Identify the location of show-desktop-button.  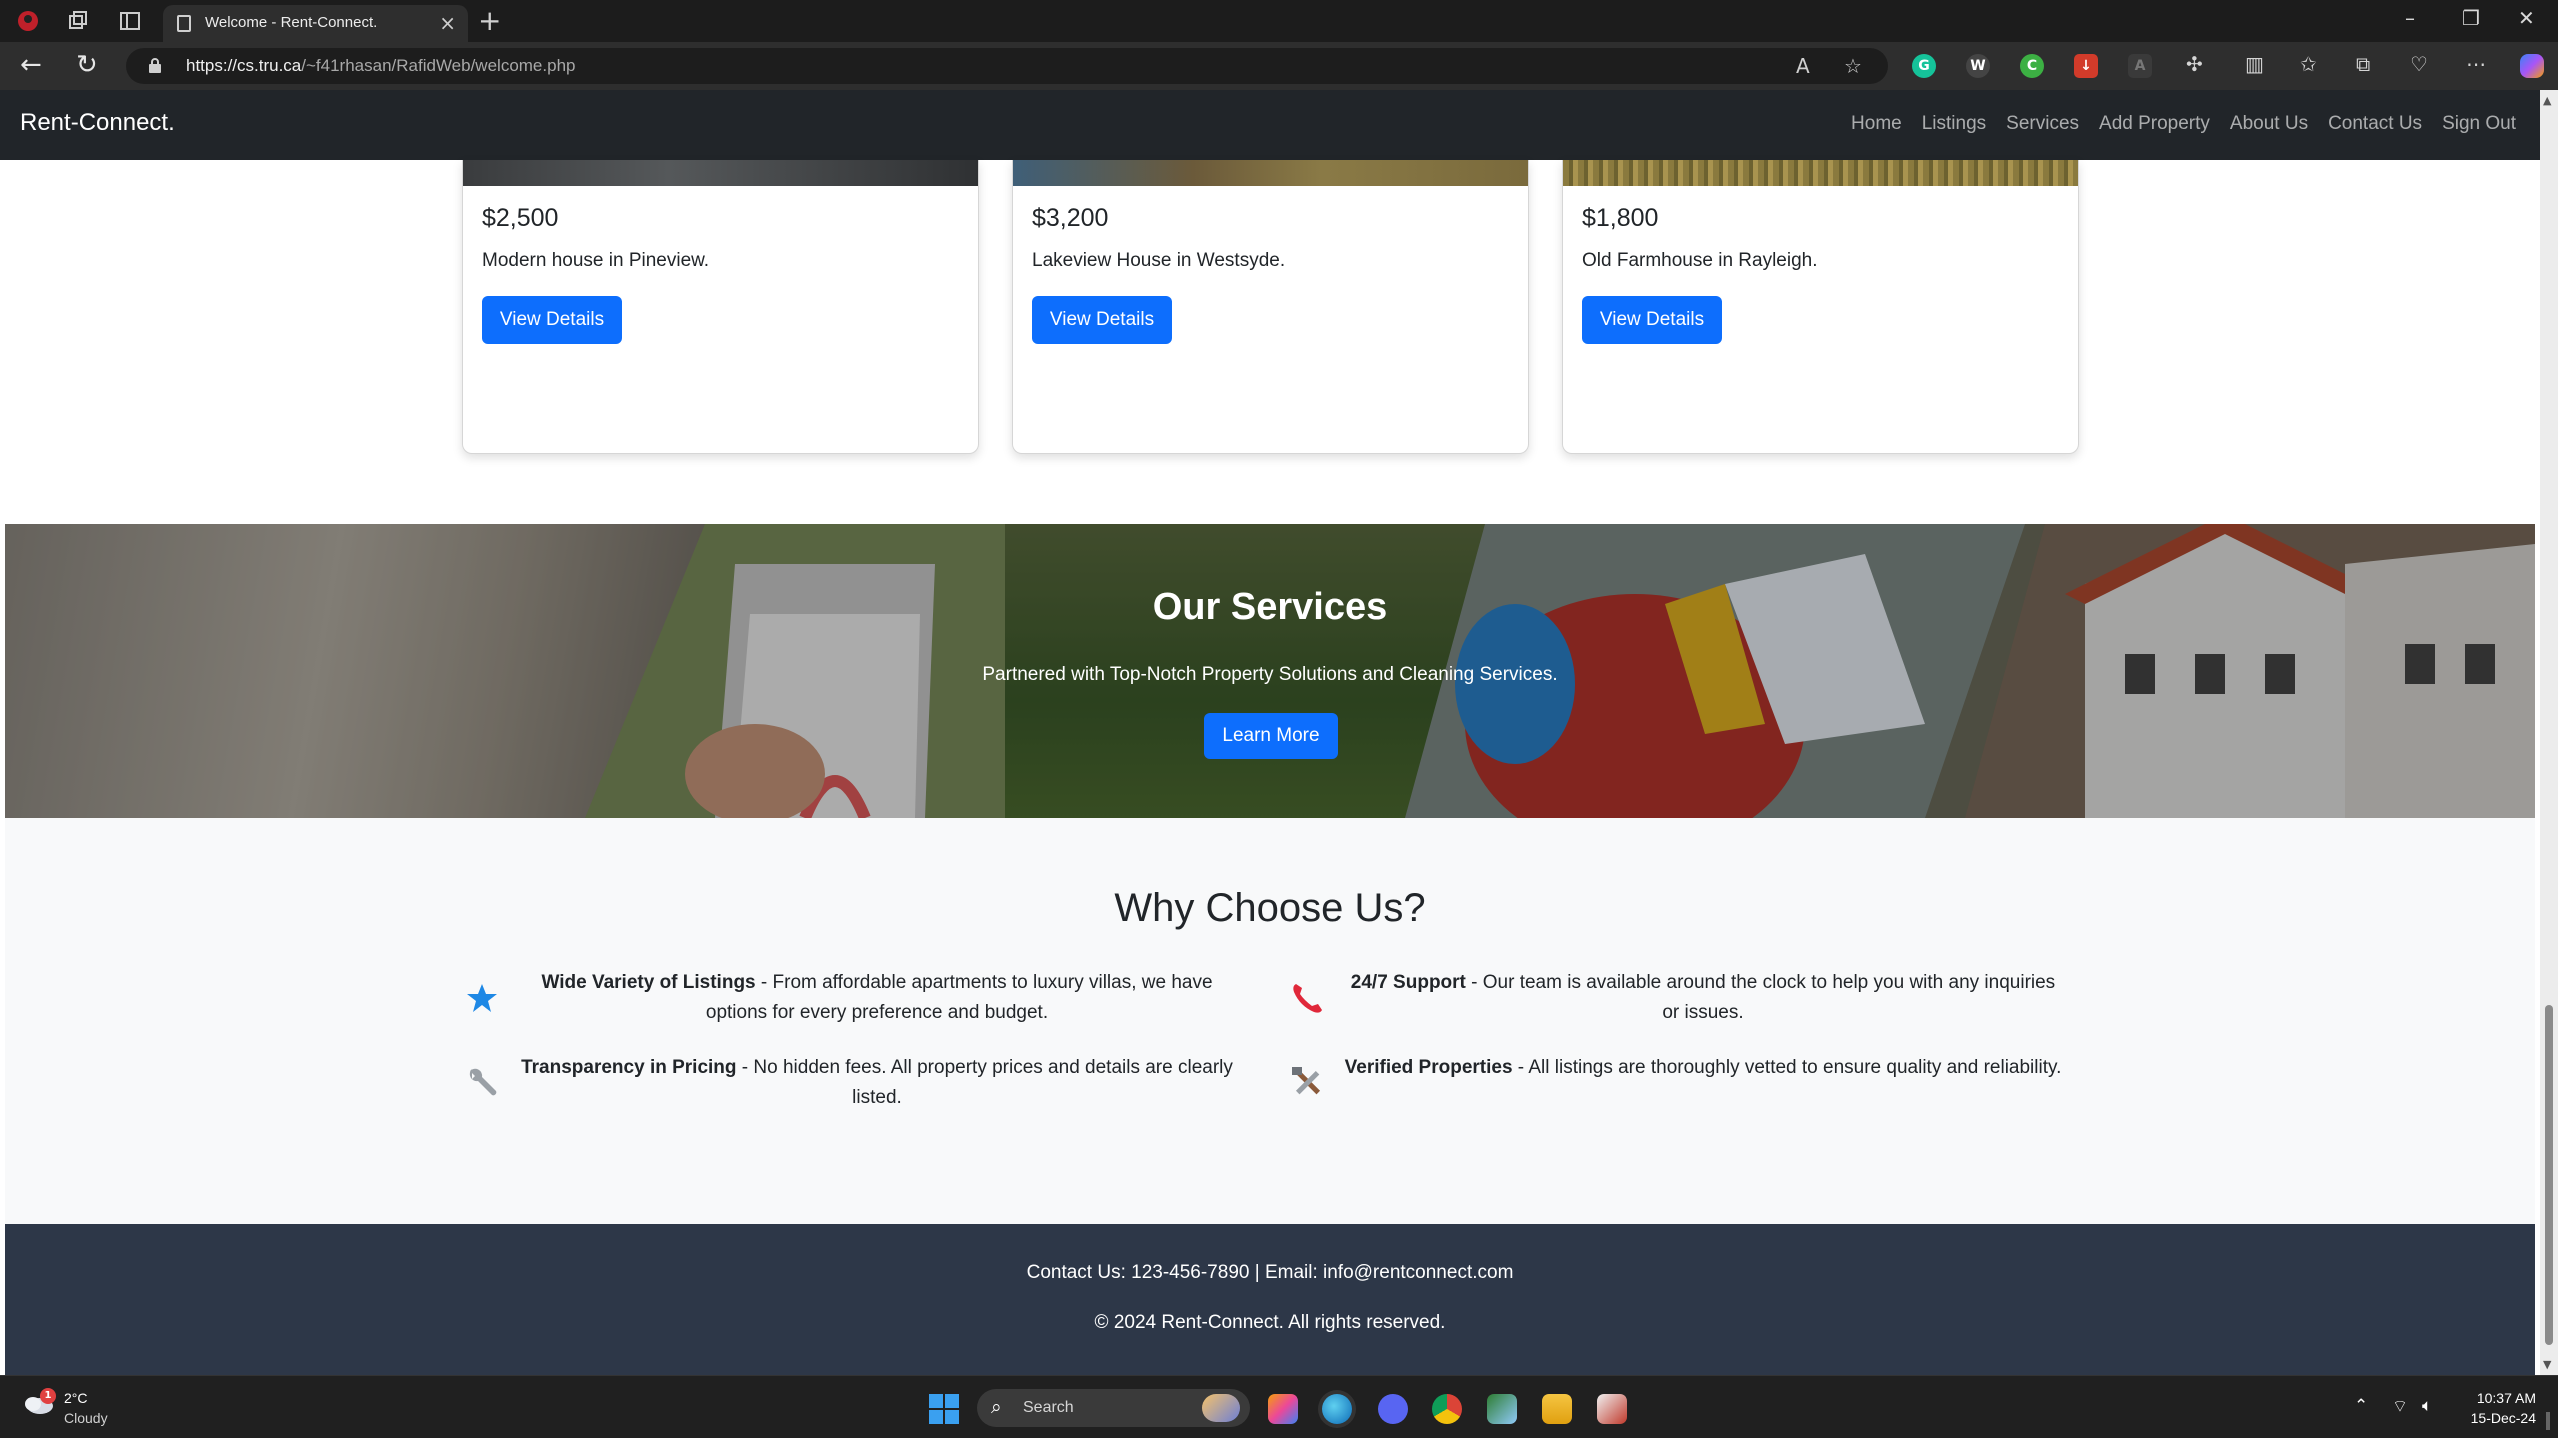
(2548, 1421).